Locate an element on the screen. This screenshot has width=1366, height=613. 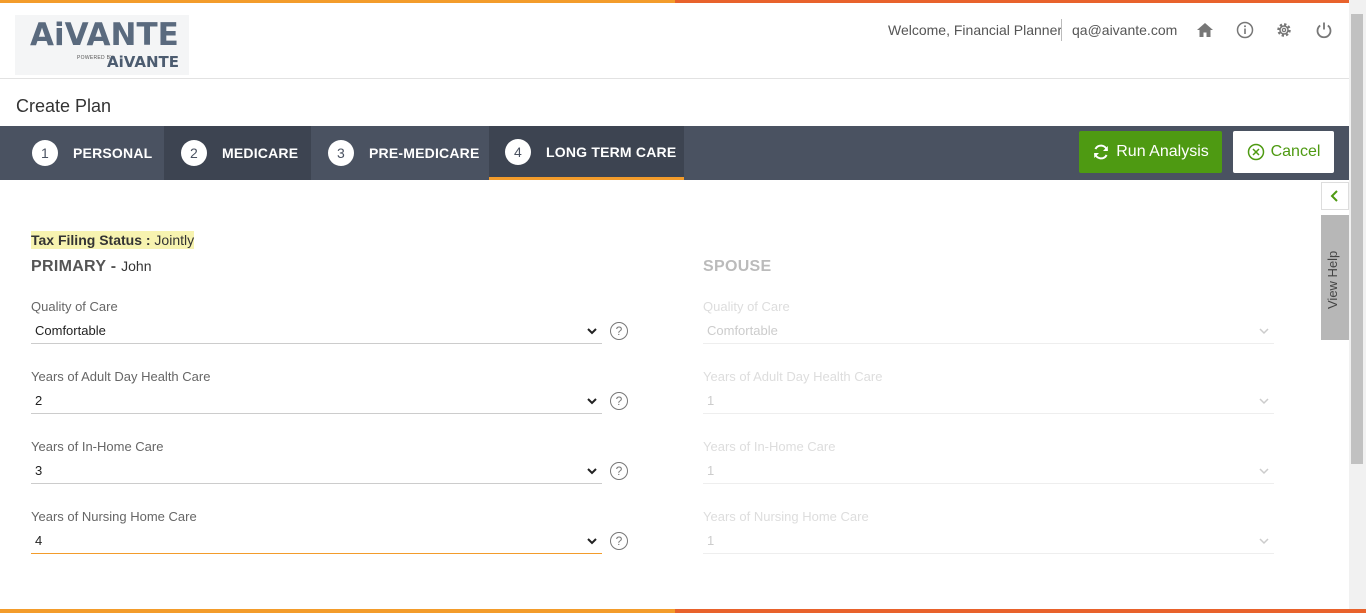
chevron-left-icon is located at coordinates (1334, 196).